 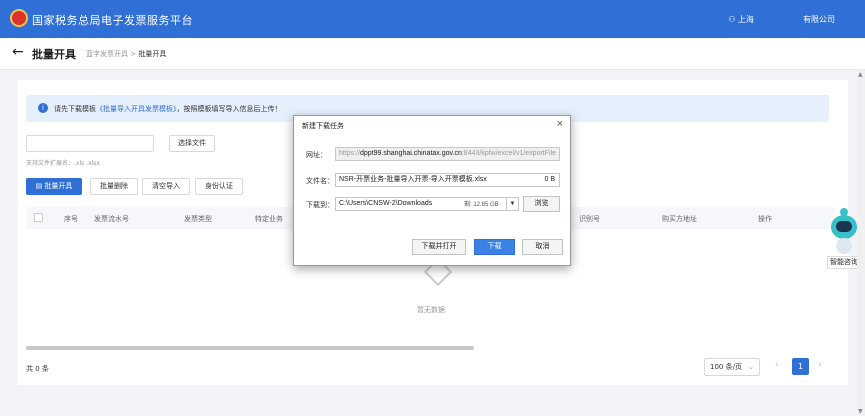 What do you see at coordinates (320, 181) in the screenshot?
I see `filename-label: 文件名：` at bounding box center [320, 181].